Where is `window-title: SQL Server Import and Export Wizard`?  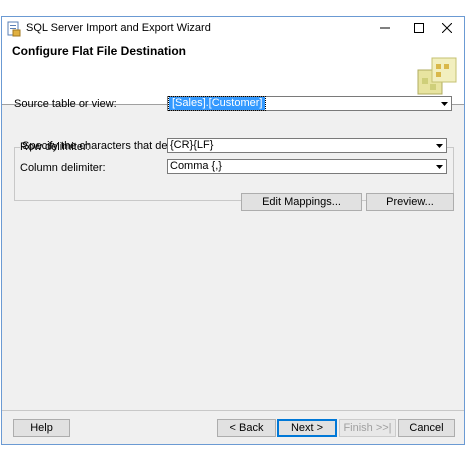 window-title: SQL Server Import and Export Wizard is located at coordinates (118, 28).